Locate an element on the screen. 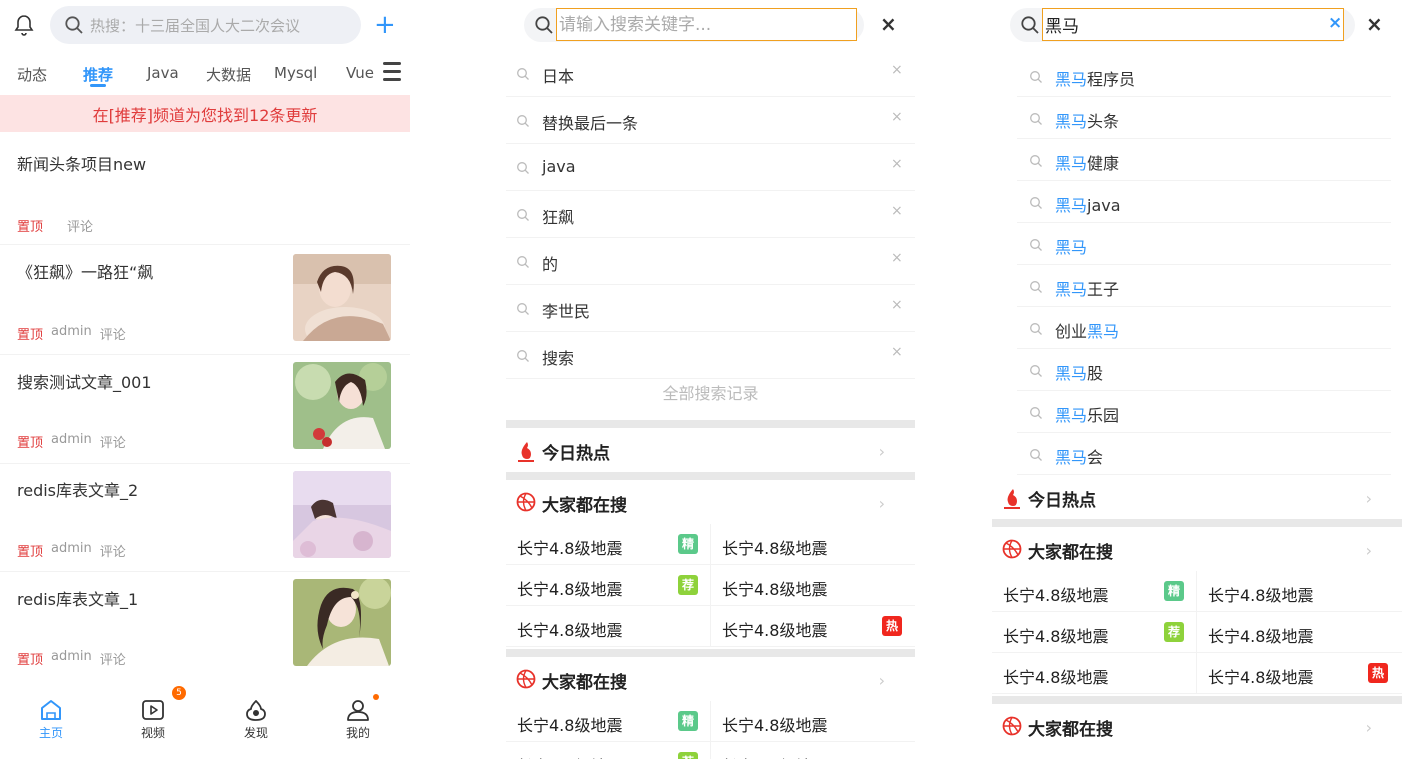 This screenshot has height=759, width=1402. hot-row: 长宁4.8级地震 长宁4.8级地震 荐 is located at coordinates (710, 750).